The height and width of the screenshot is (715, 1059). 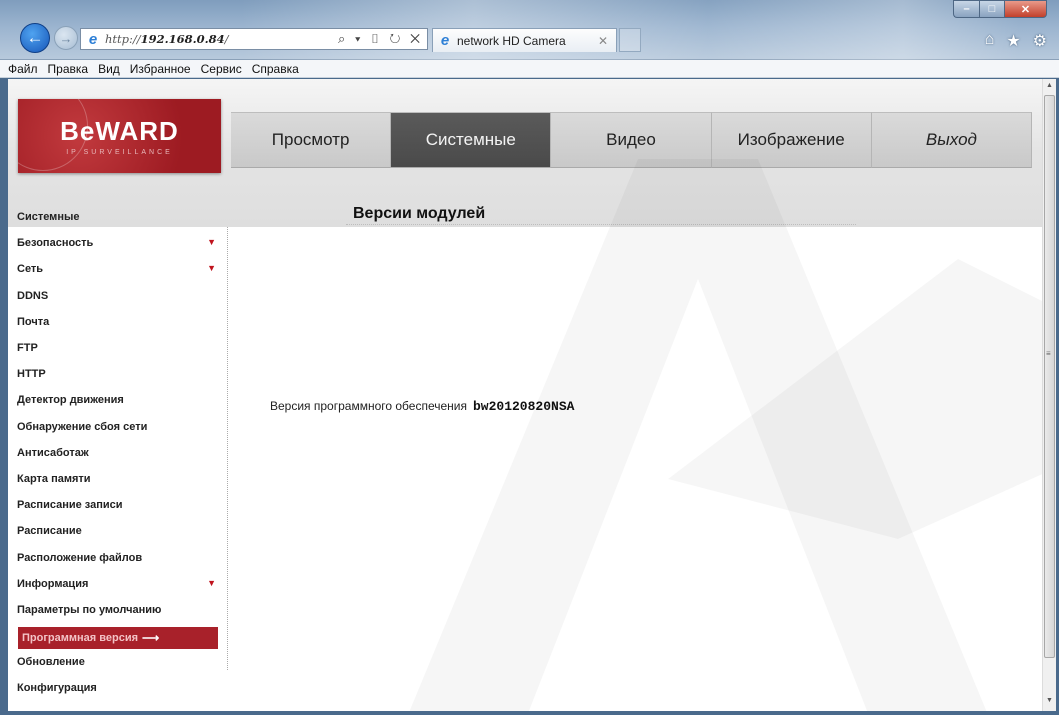 What do you see at coordinates (160, 69) in the screenshot?
I see `menu-favorites: Избранное` at bounding box center [160, 69].